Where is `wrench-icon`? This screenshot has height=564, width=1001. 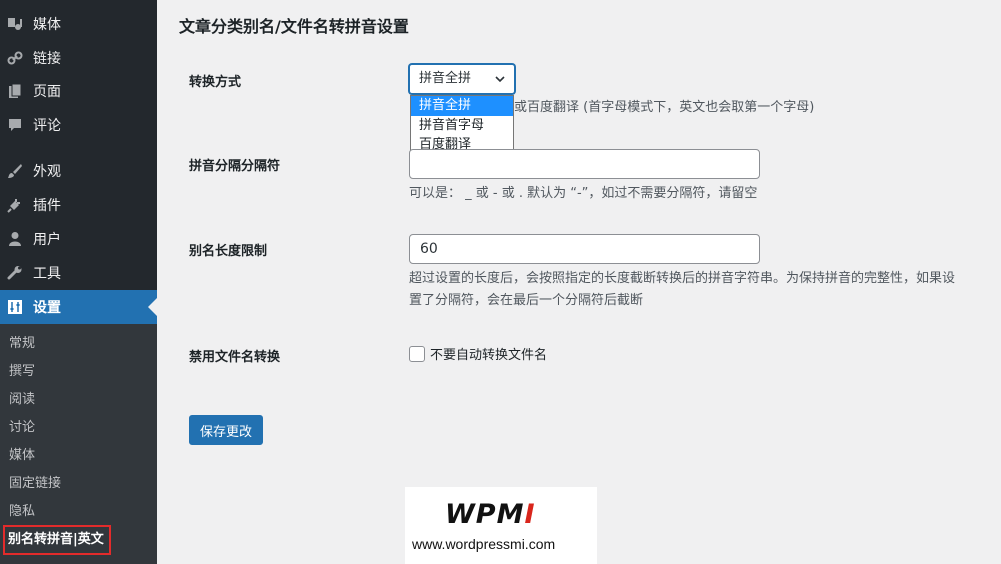
wrench-icon is located at coordinates (15, 273).